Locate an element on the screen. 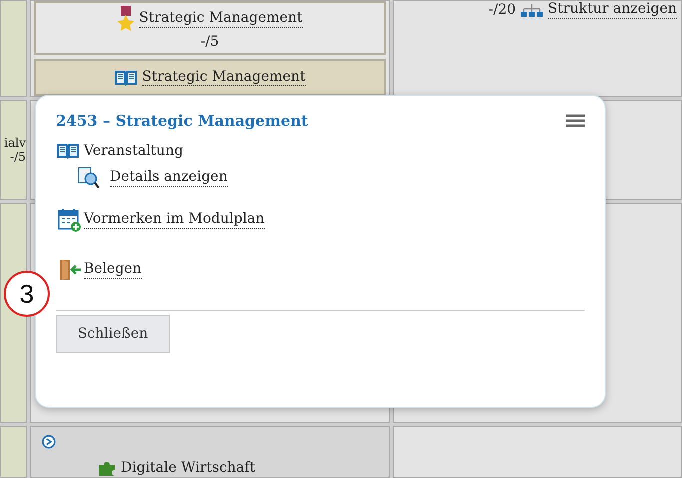  action-link: Details anzeigen is located at coordinates (169, 178).